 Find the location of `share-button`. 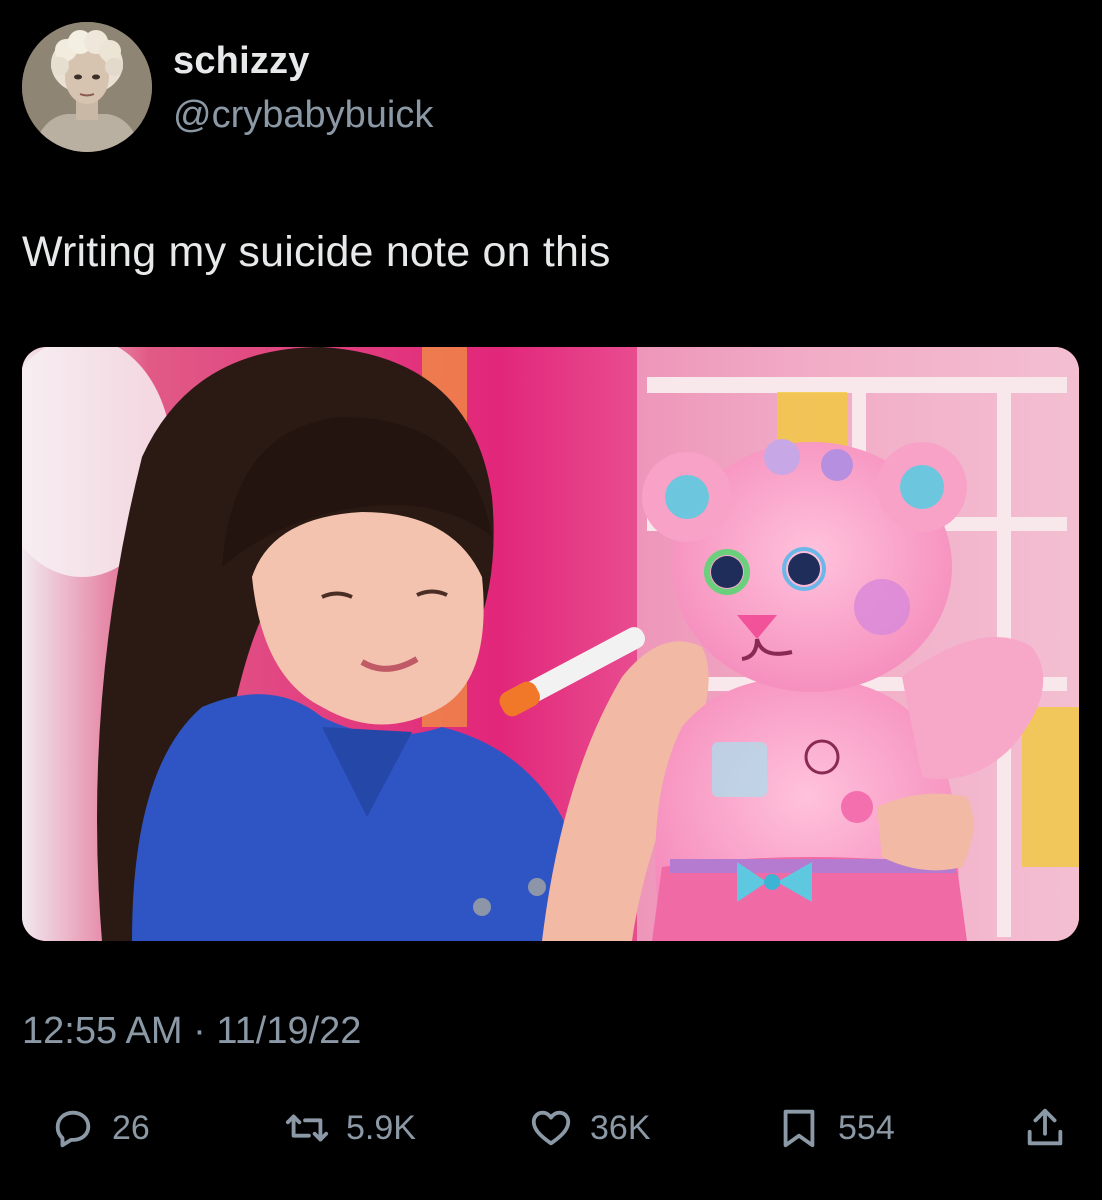

share-button is located at coordinates (1045, 1128).